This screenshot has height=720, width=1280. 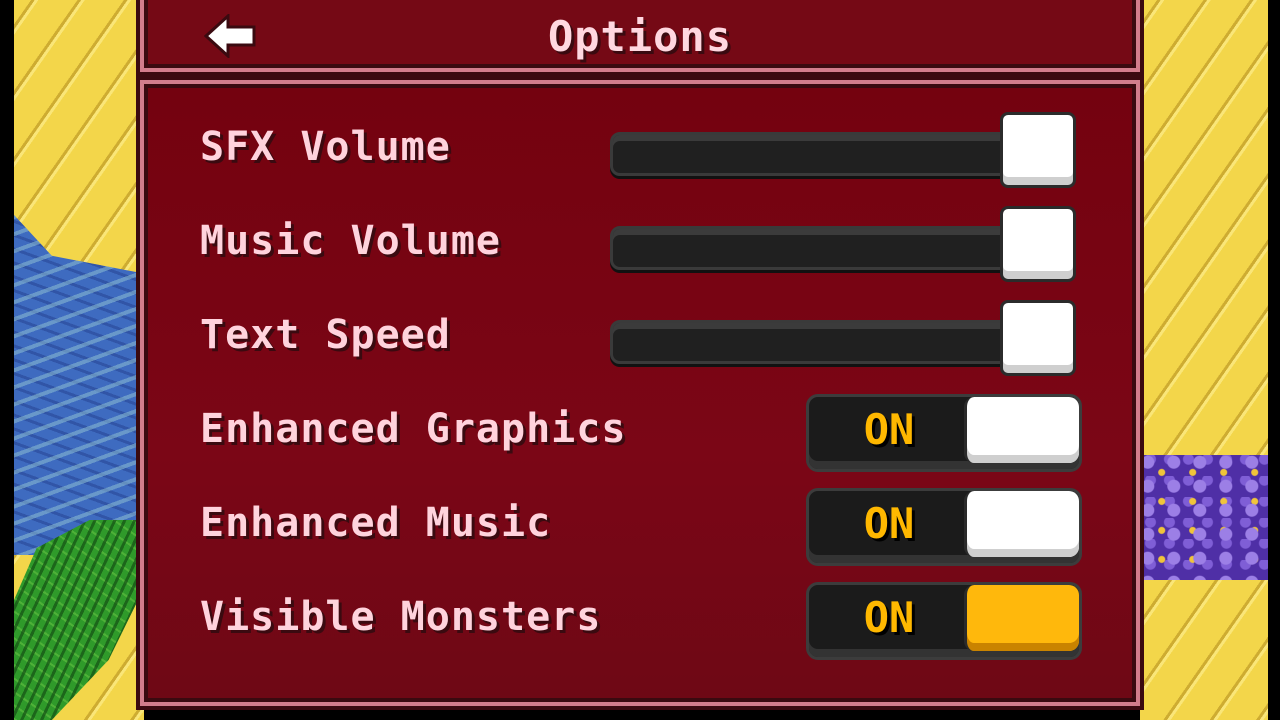 What do you see at coordinates (350, 241) in the screenshot?
I see `option-label-music-volume: Music Volume` at bounding box center [350, 241].